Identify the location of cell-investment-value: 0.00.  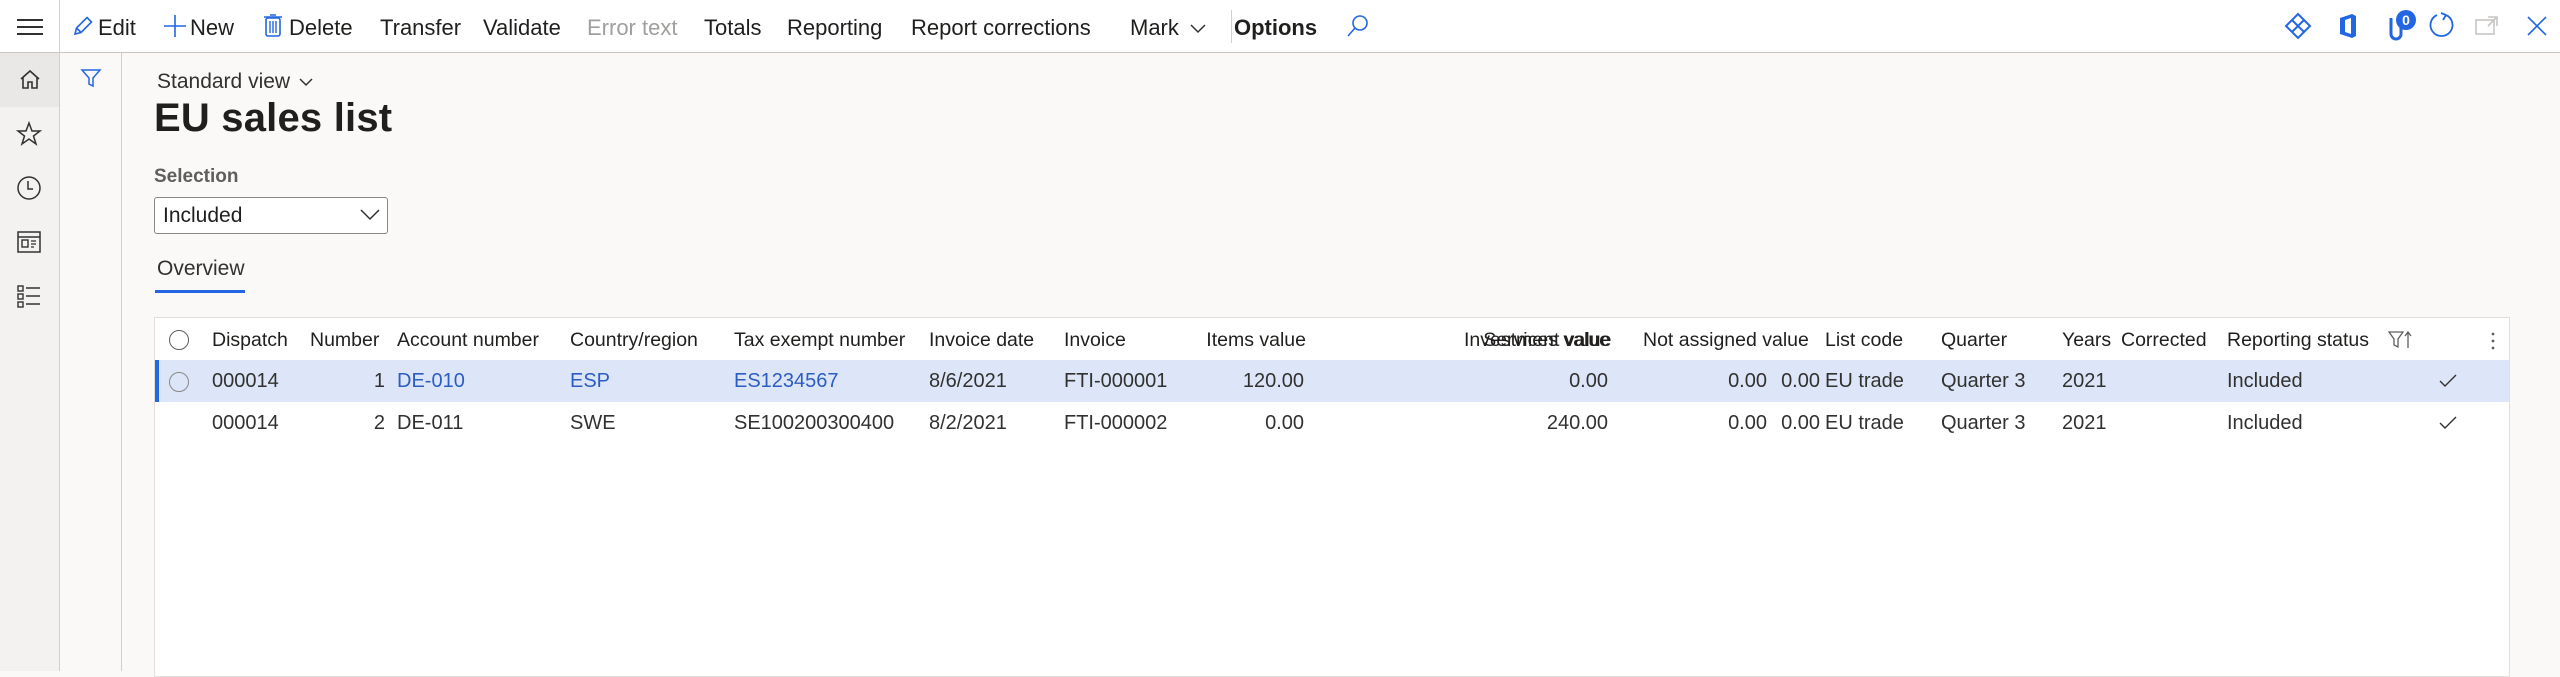
(1747, 423).